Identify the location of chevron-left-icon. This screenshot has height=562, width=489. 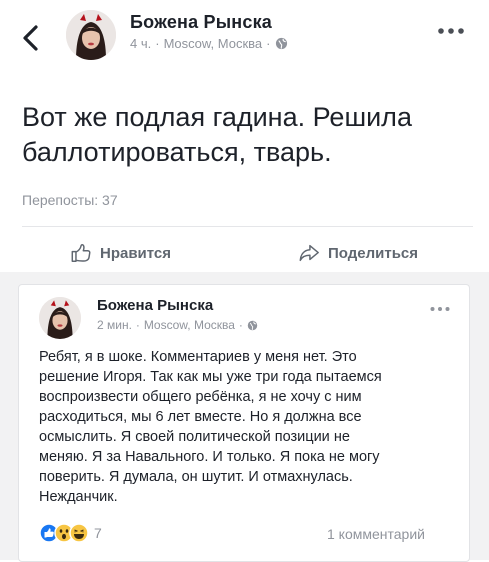
(31, 38).